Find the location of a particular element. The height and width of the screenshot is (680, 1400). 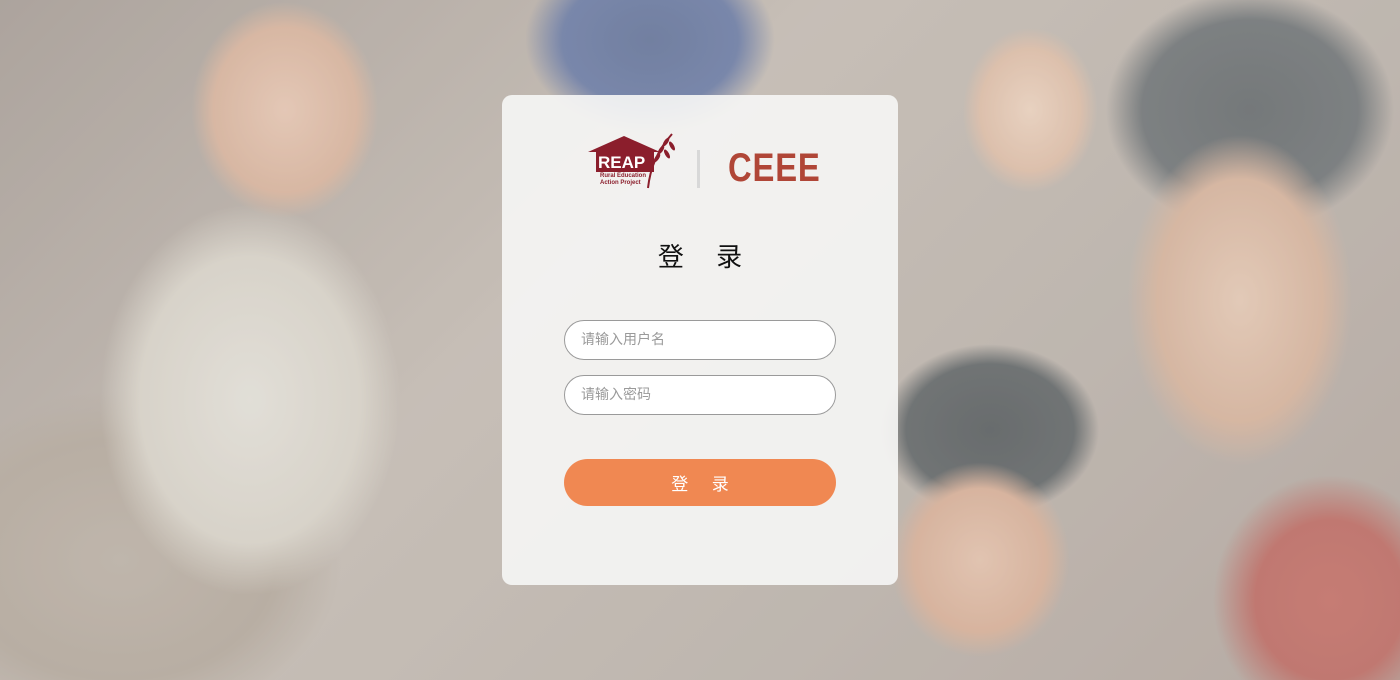

login-button: 登 录 is located at coordinates (700, 482).